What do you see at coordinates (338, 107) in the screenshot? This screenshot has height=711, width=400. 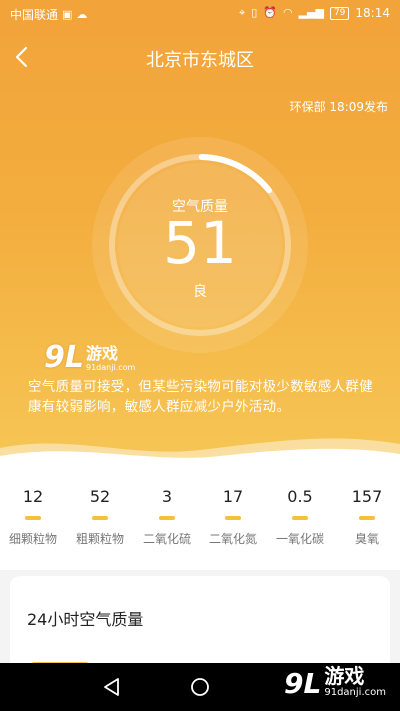 I see `publish-info: 环保部 18:09发布` at bounding box center [338, 107].